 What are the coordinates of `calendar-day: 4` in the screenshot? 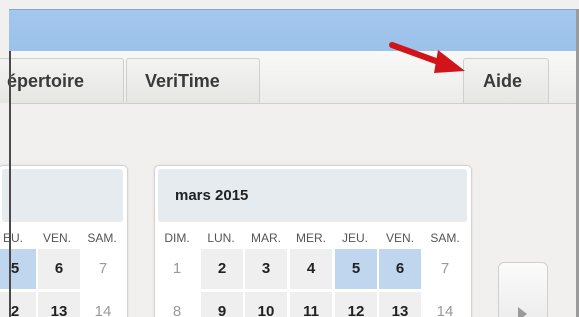 It's located at (311, 269).